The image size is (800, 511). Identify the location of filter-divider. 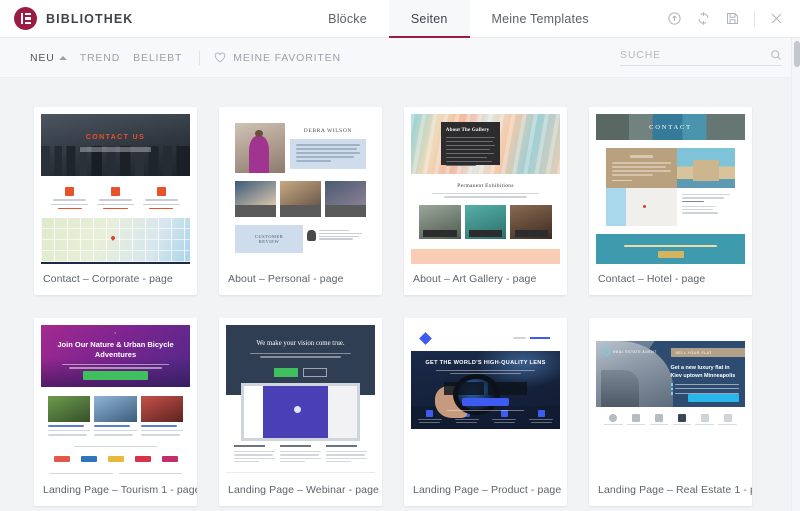
(200, 57).